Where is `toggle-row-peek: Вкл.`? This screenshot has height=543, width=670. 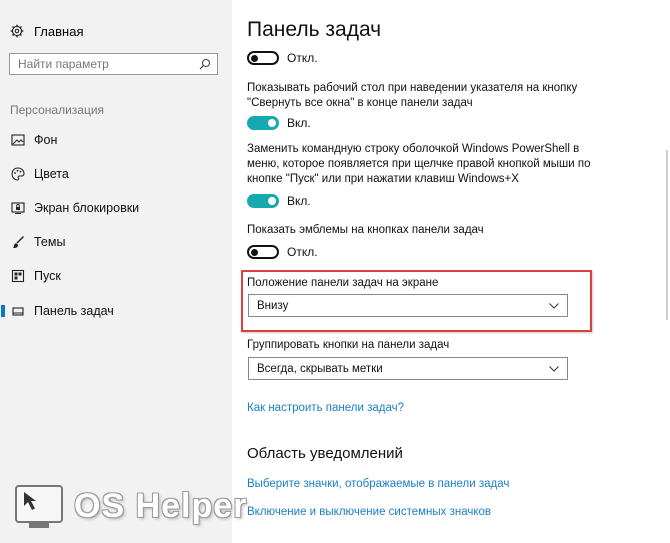 toggle-row-peek: Вкл. is located at coordinates (279, 123).